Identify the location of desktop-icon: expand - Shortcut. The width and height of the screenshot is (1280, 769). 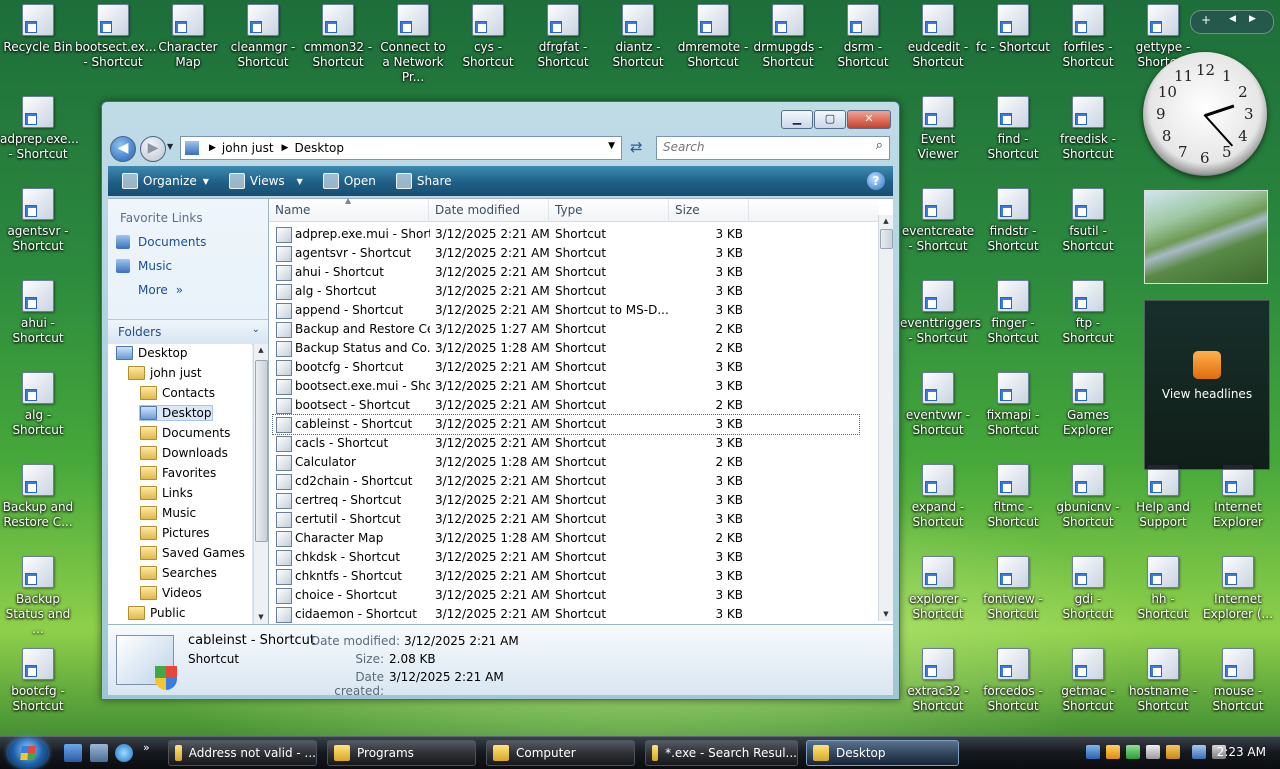
(938, 495).